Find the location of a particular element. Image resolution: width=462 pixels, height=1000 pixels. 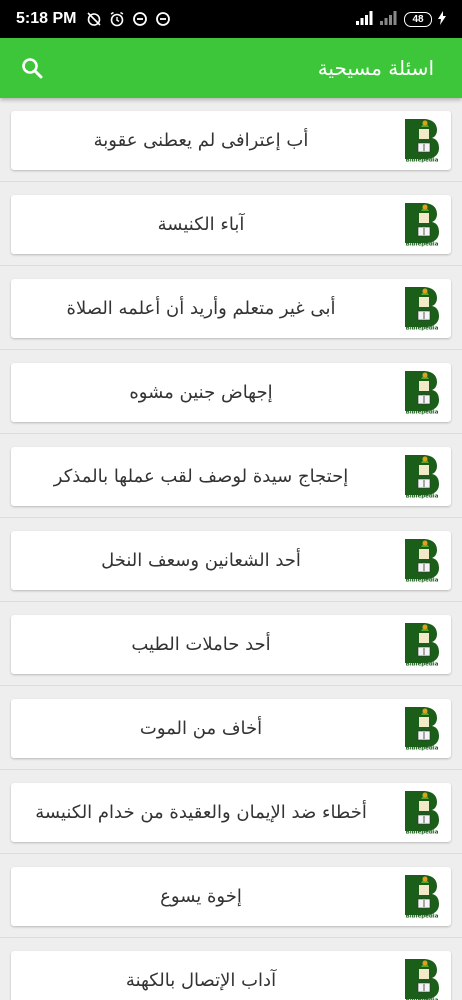

question-title: إخوة يسوع is located at coordinates (201, 896).